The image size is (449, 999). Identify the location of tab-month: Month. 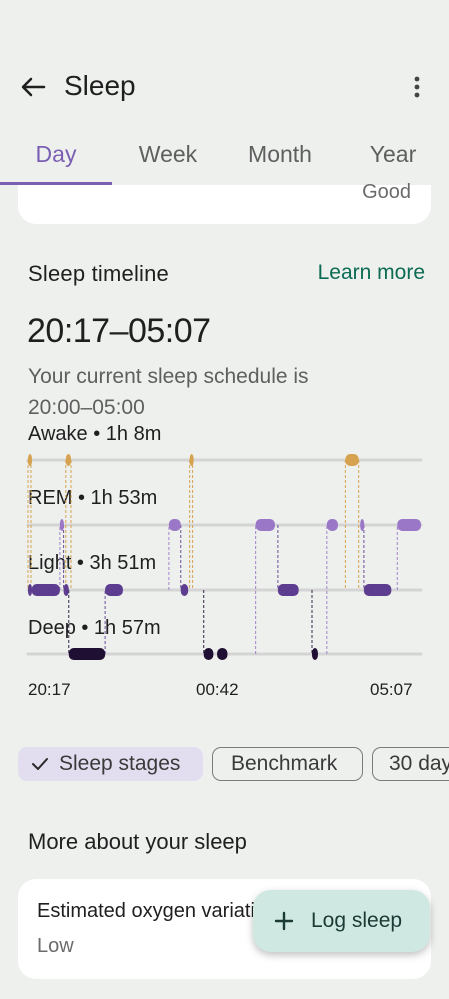
(280, 154).